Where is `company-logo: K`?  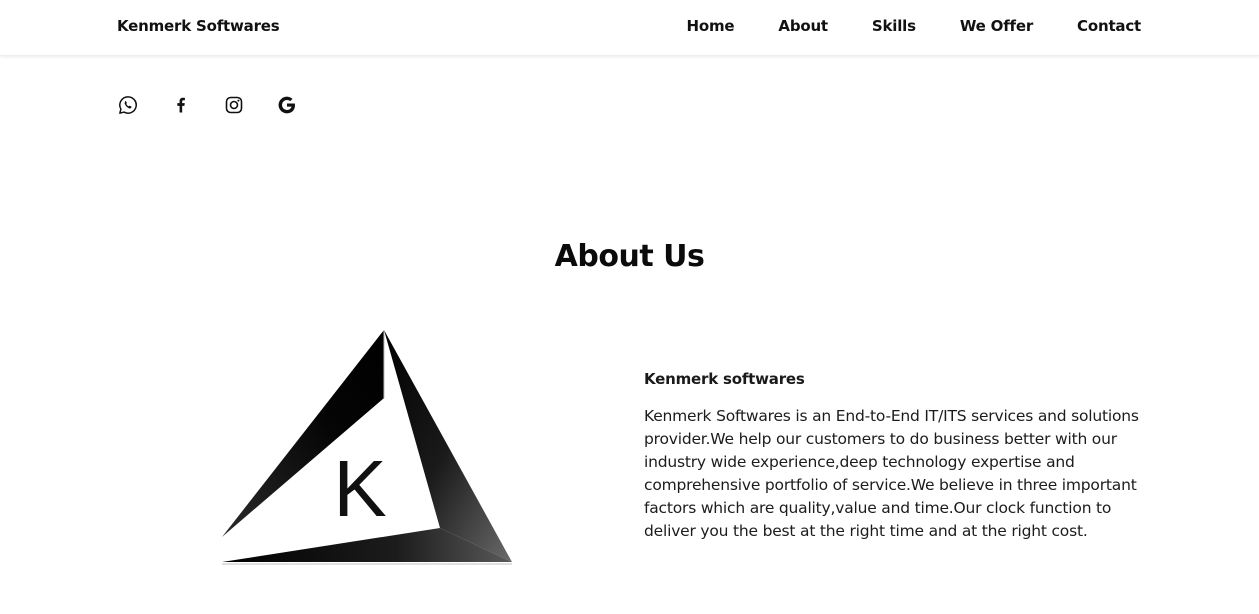
company-logo: K is located at coordinates (367, 447).